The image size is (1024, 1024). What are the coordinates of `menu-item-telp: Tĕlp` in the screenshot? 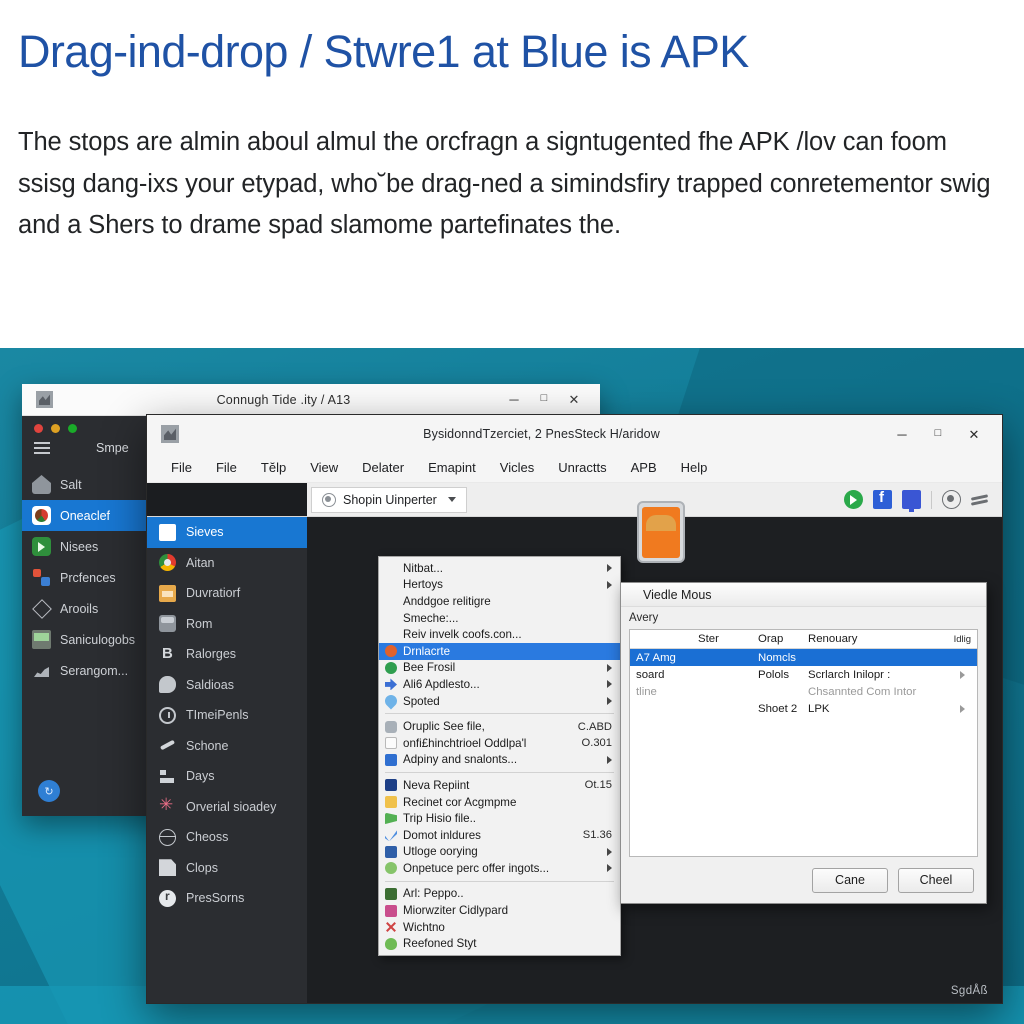 It's located at (273, 467).